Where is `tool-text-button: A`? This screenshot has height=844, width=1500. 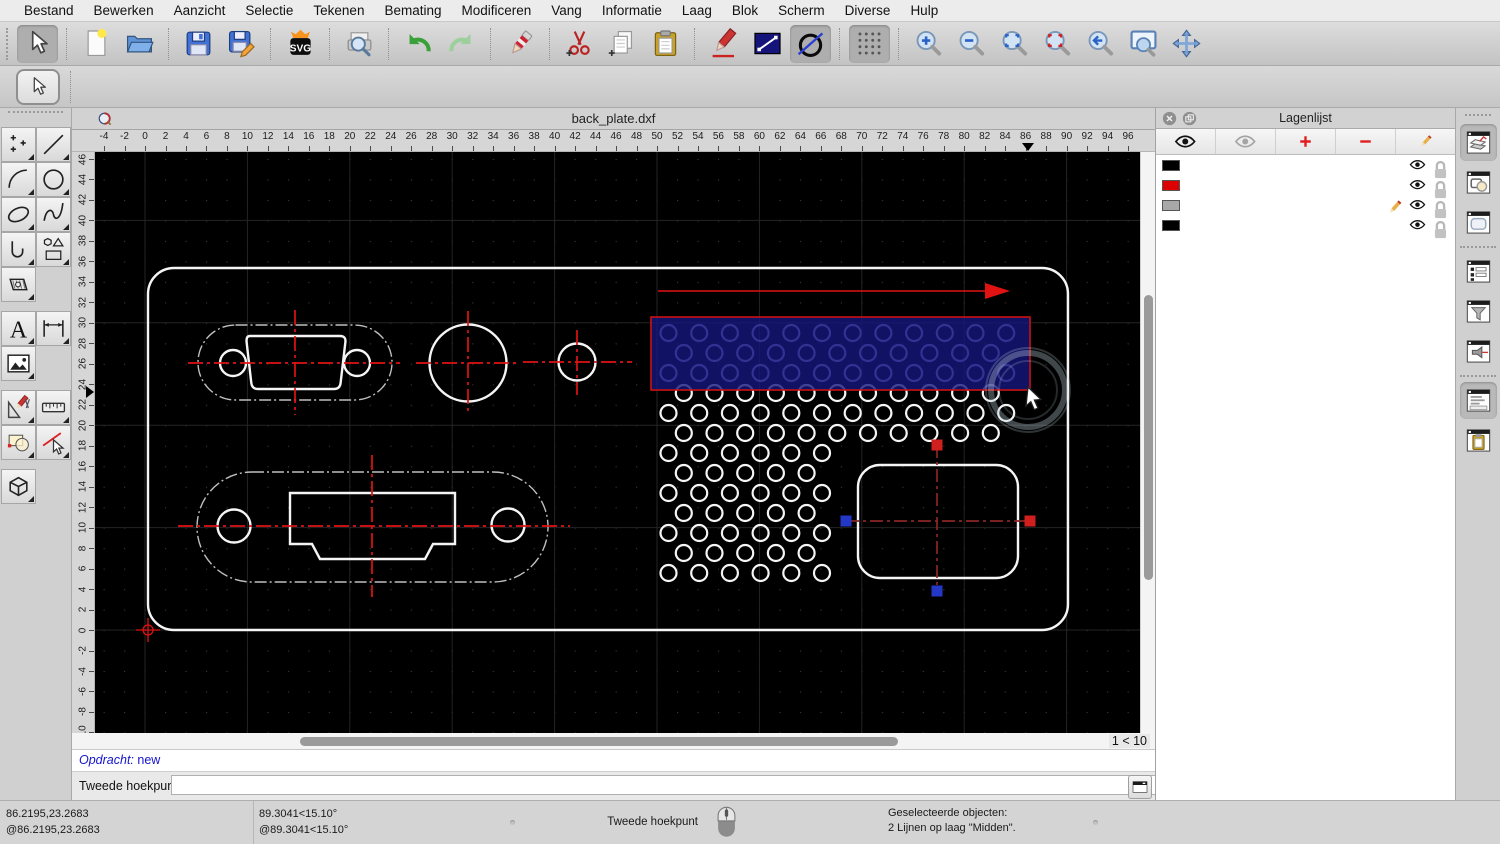
tool-text-button: A is located at coordinates (18, 328).